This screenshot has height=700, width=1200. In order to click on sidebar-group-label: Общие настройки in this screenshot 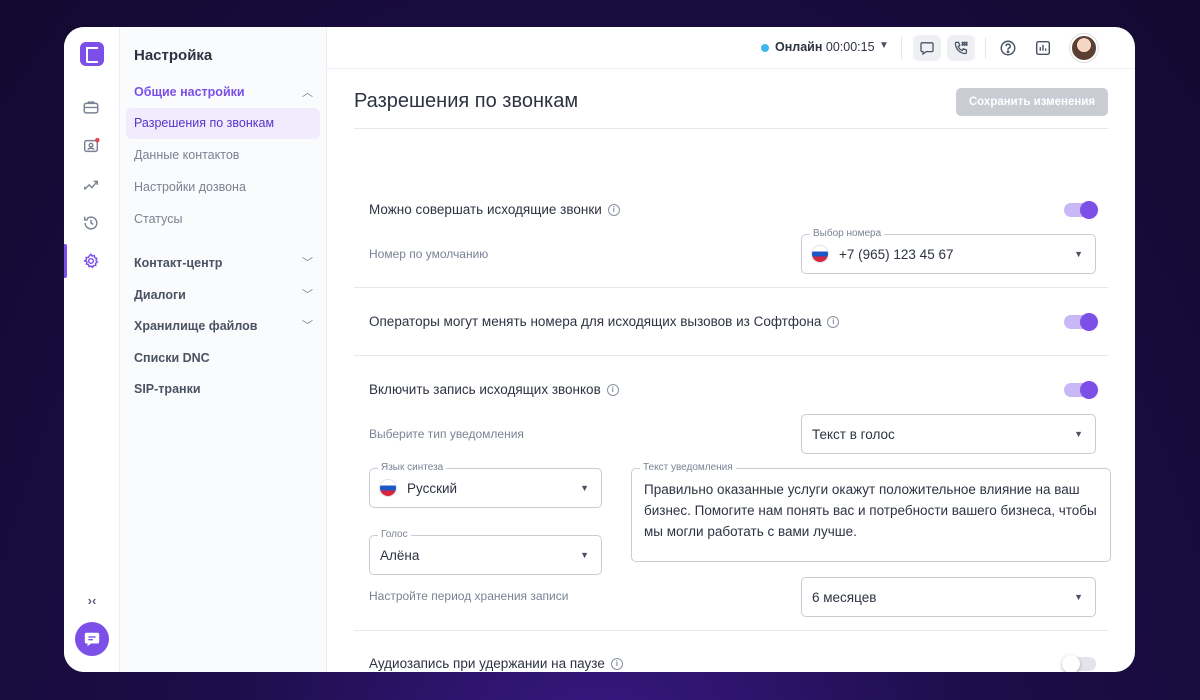, I will do `click(189, 92)`.